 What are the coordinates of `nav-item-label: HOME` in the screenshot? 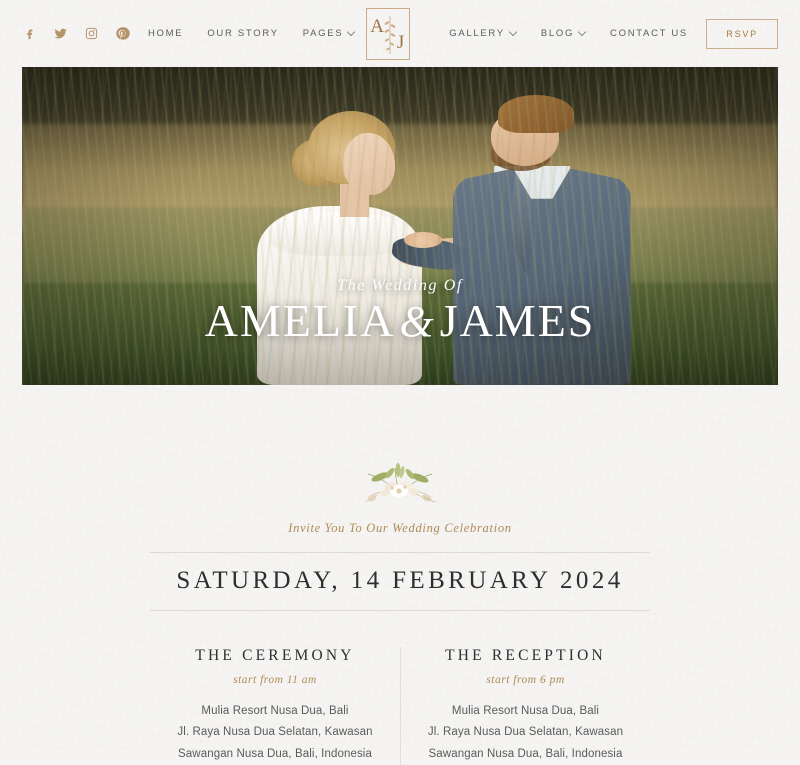 It's located at (166, 33).